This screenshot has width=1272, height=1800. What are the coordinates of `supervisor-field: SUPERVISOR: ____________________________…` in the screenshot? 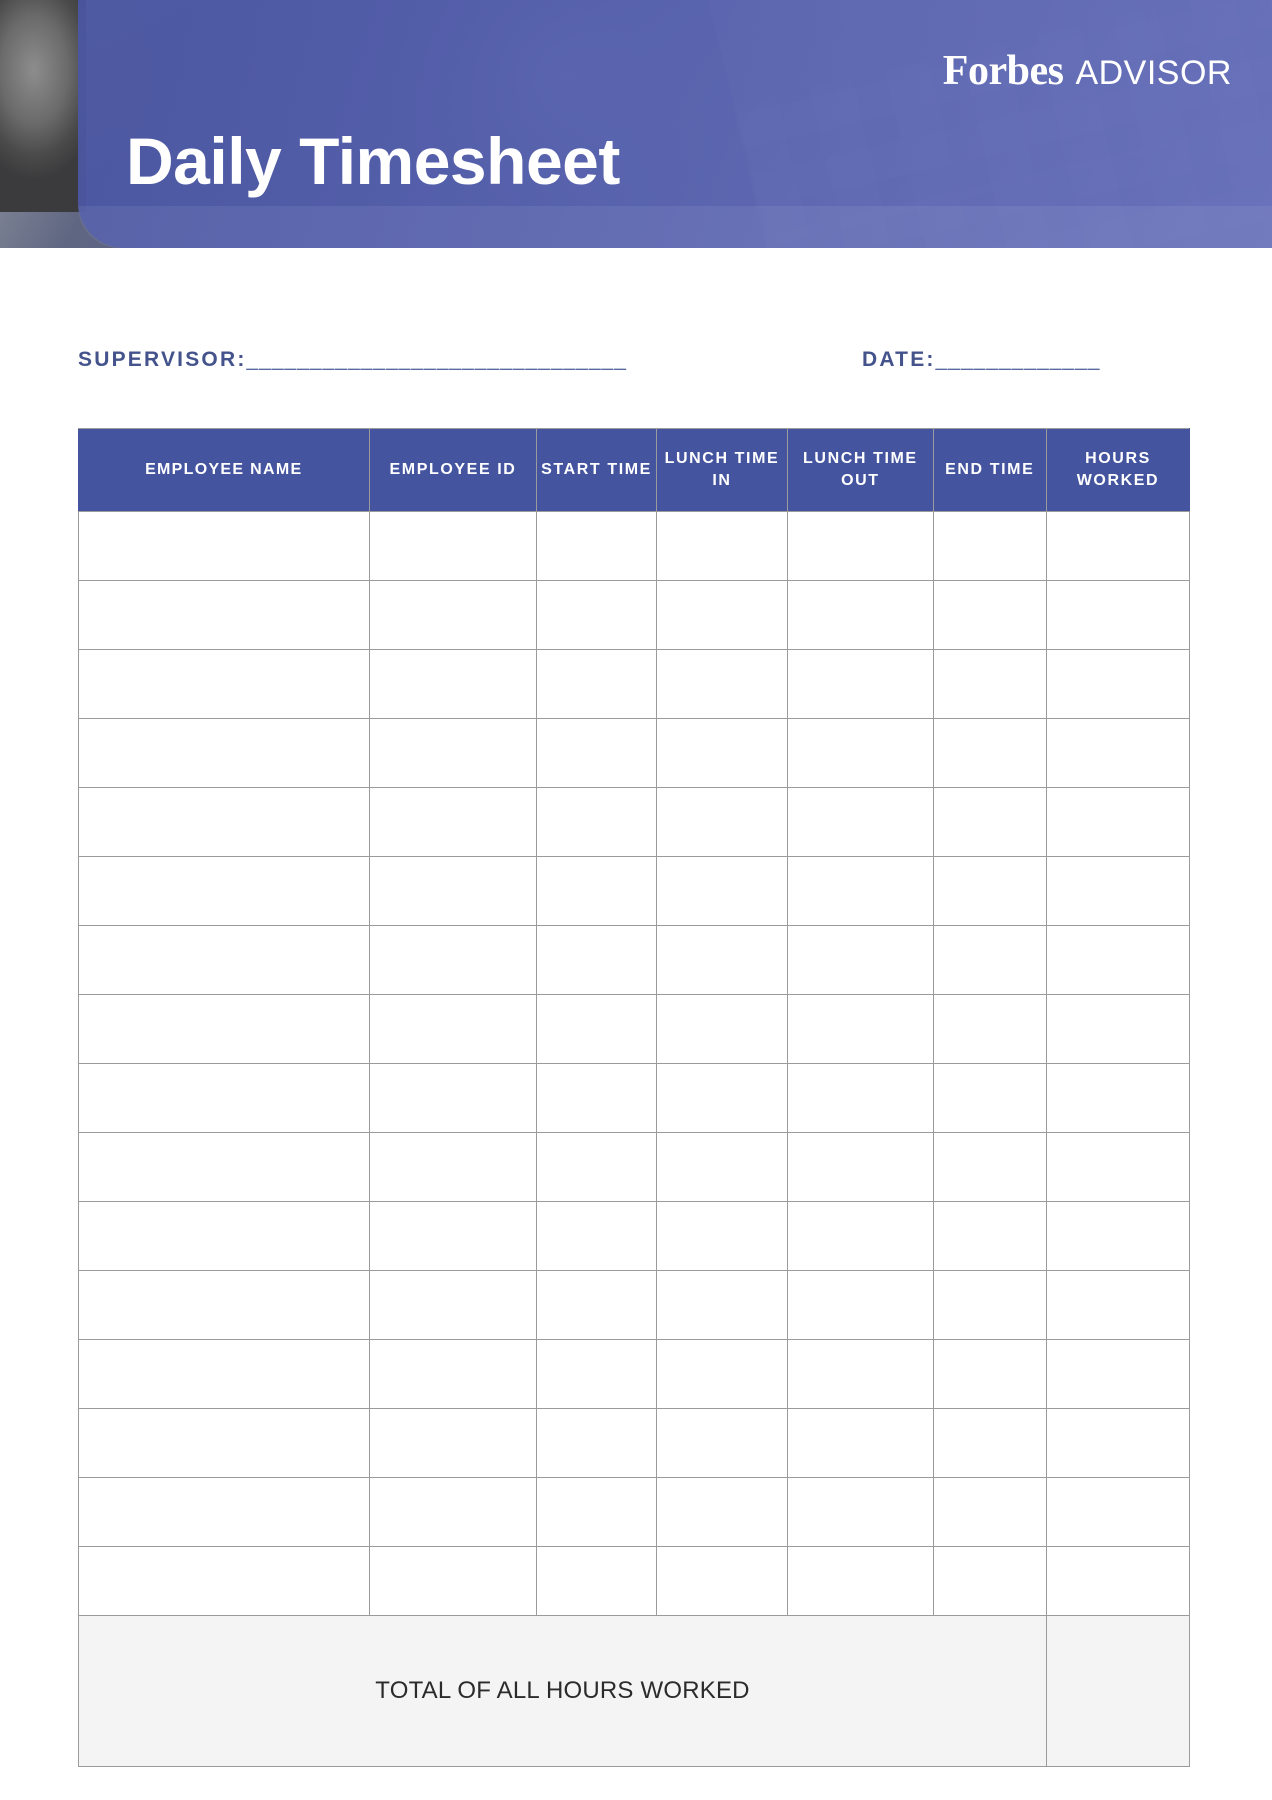 It's located at (352, 360).